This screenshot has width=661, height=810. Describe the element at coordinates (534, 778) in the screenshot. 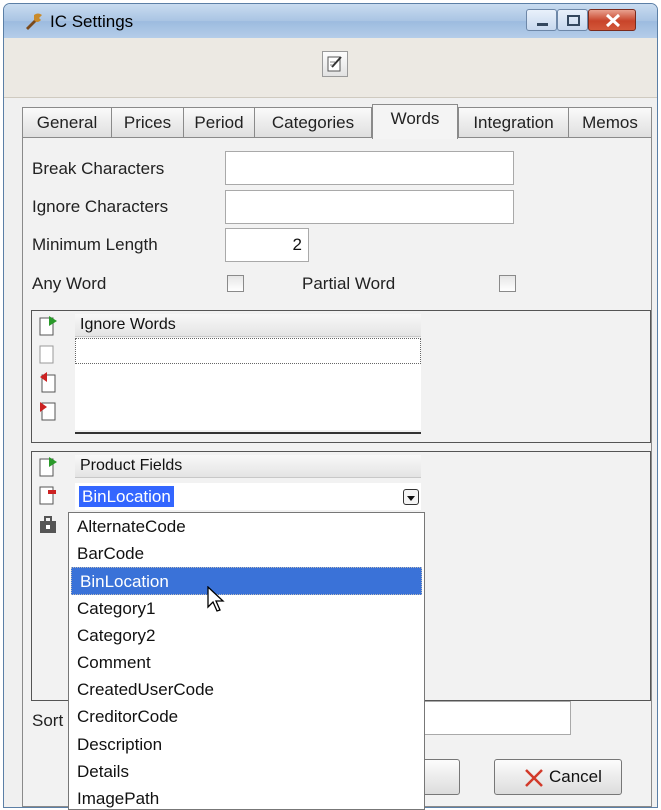

I see `cancel-x-icon` at that location.